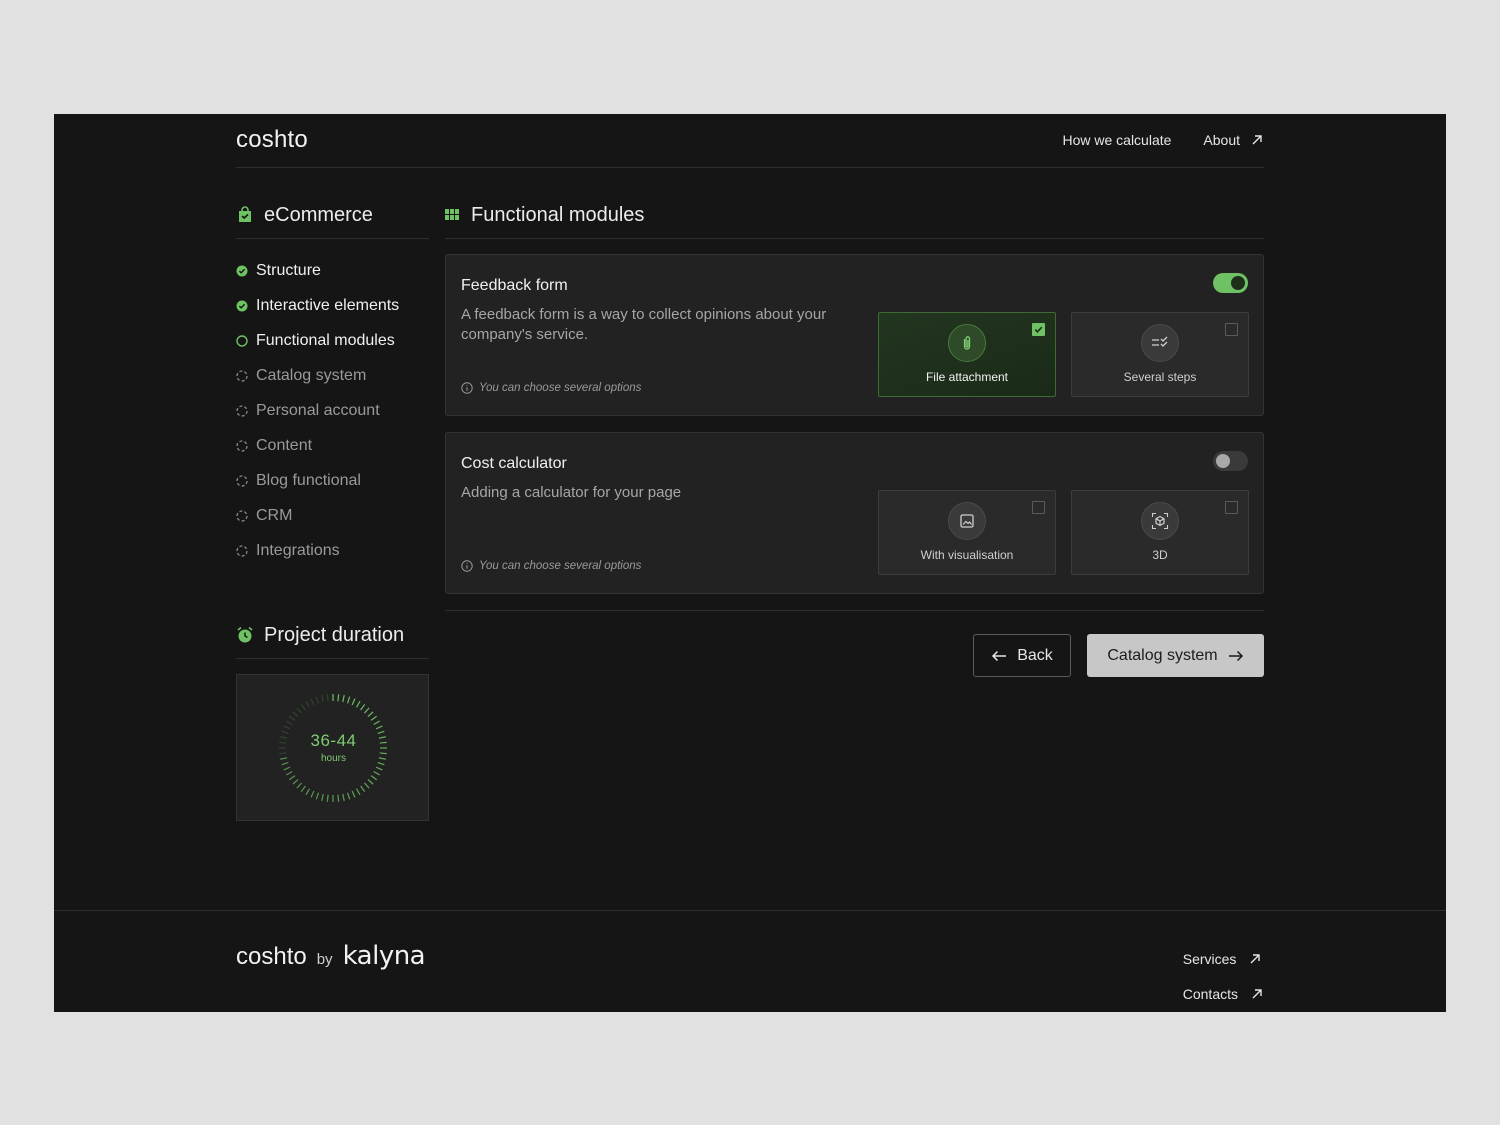 This screenshot has height=1125, width=1500. I want to click on step-structure: Structure, so click(332, 270).